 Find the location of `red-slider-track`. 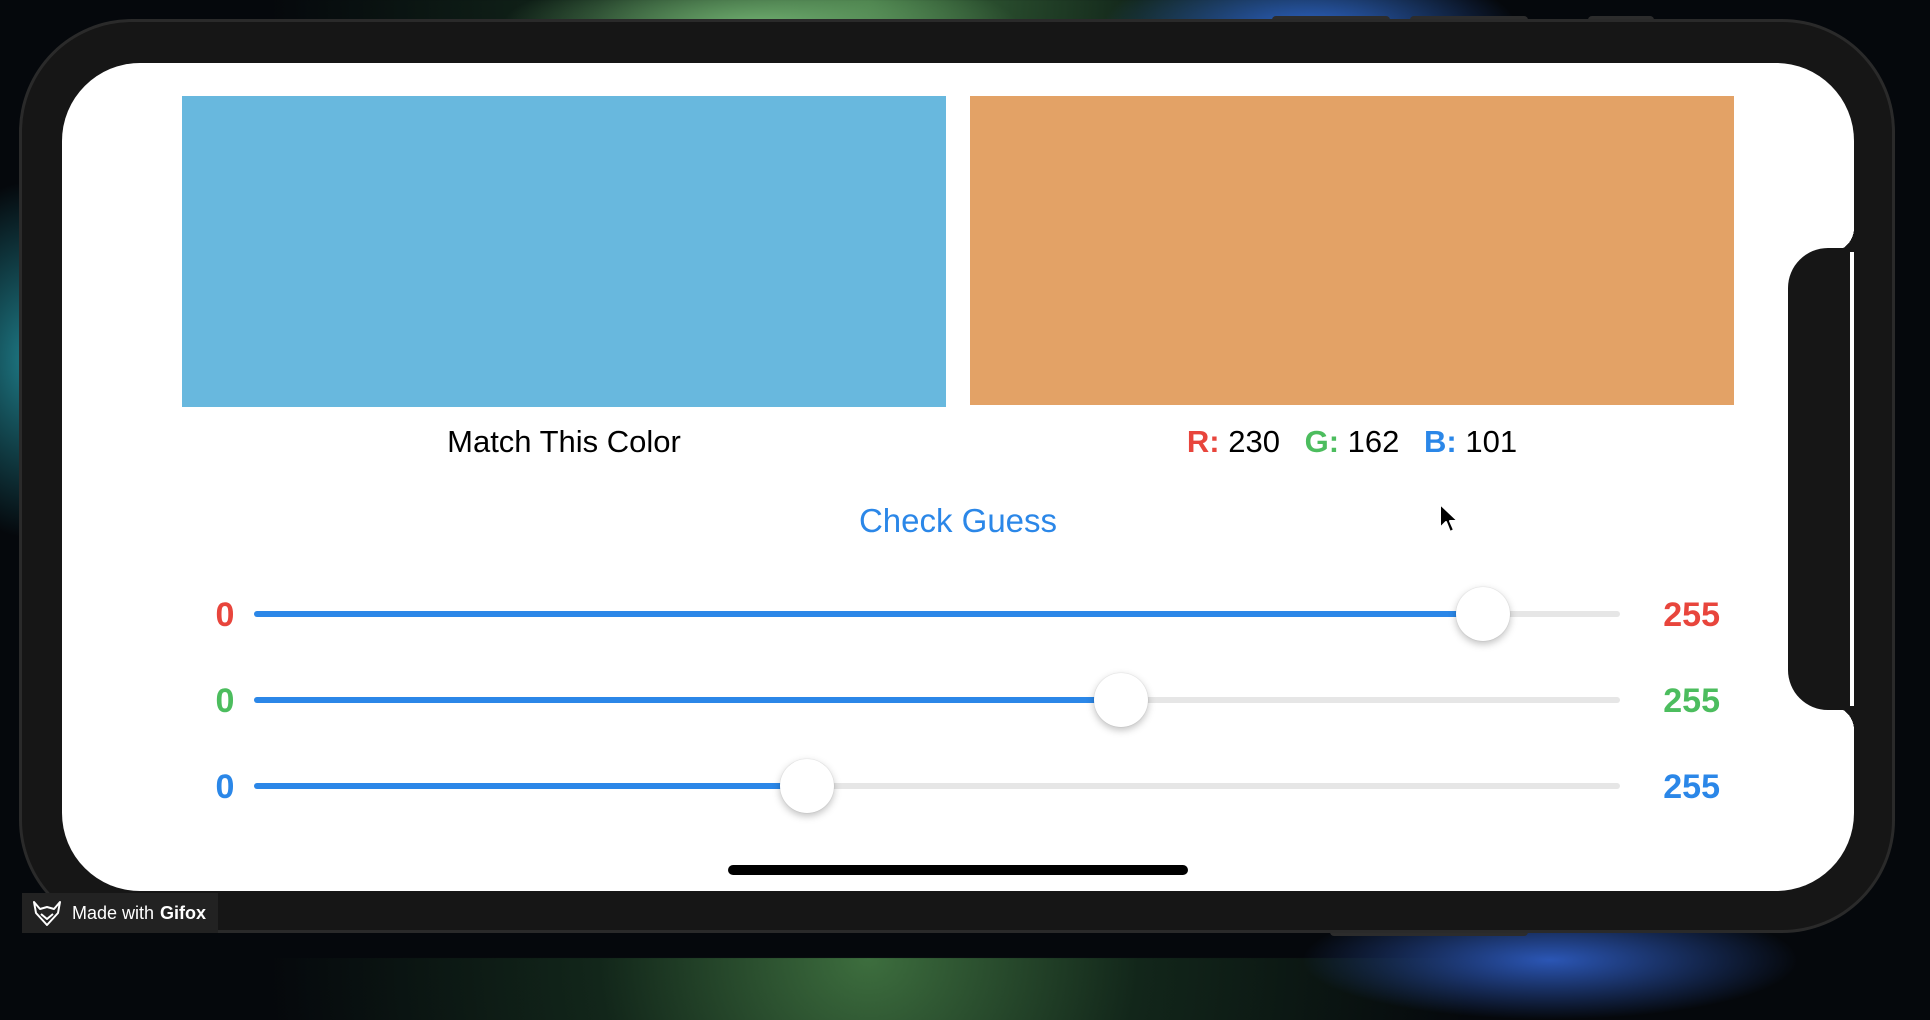

red-slider-track is located at coordinates (937, 614).